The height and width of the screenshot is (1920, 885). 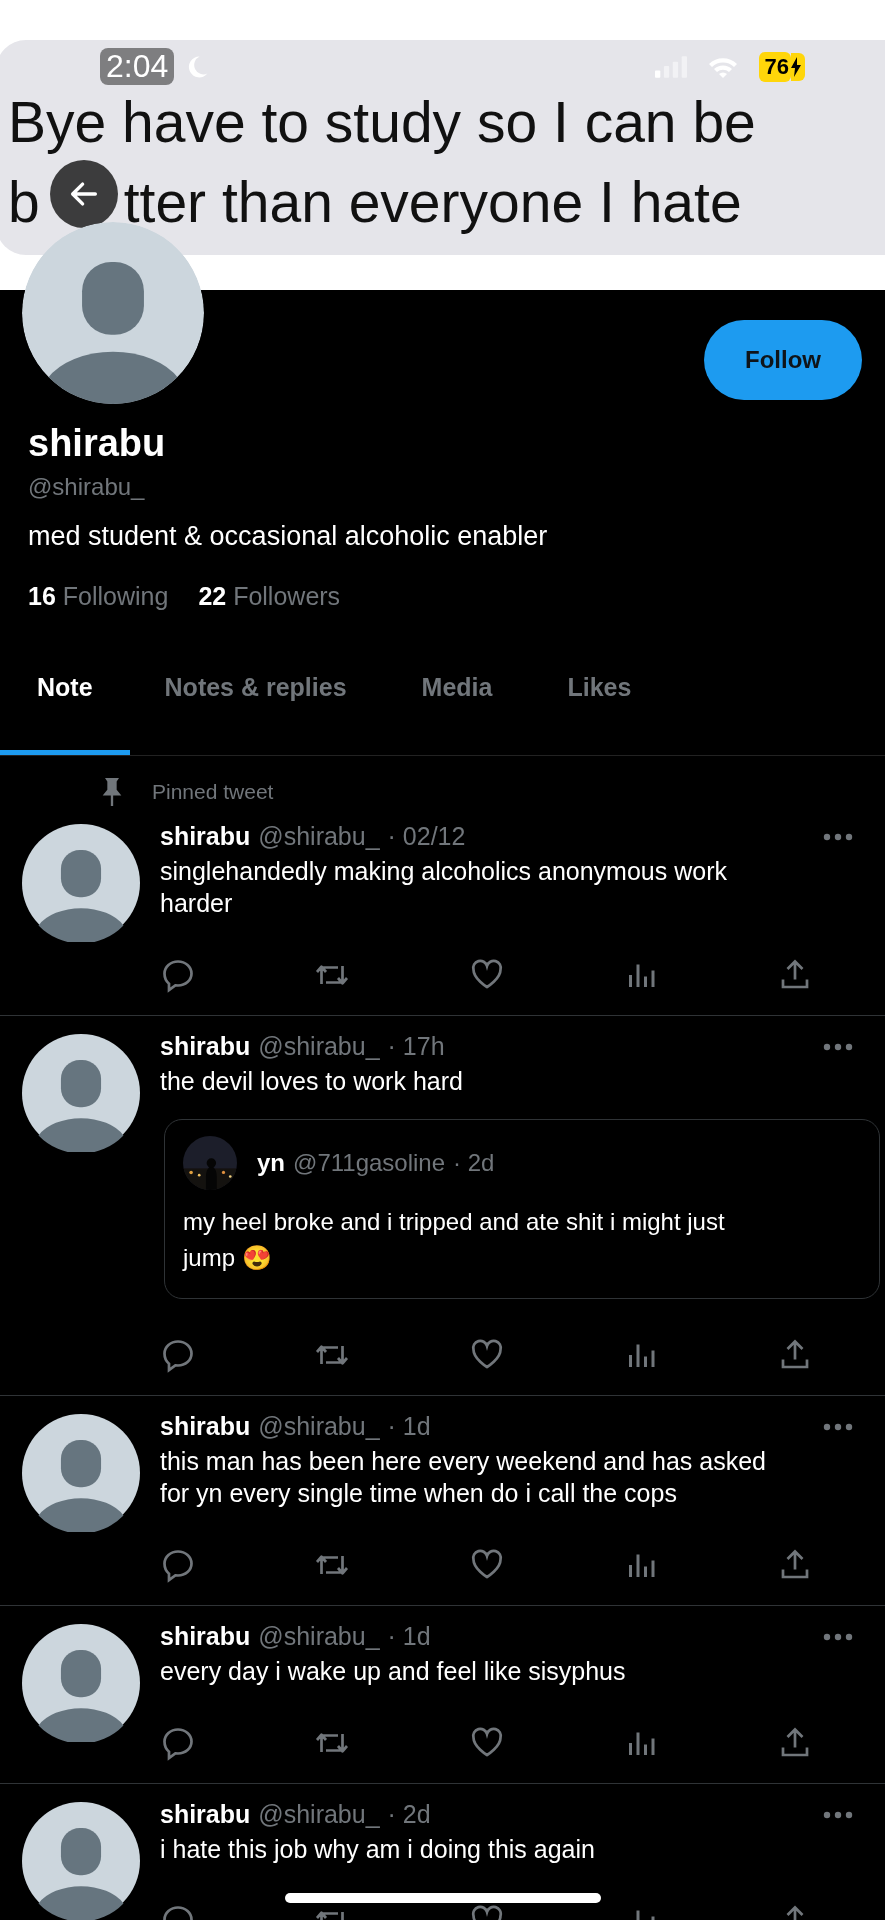 I want to click on profile-name: shirabu, so click(x=97, y=443).